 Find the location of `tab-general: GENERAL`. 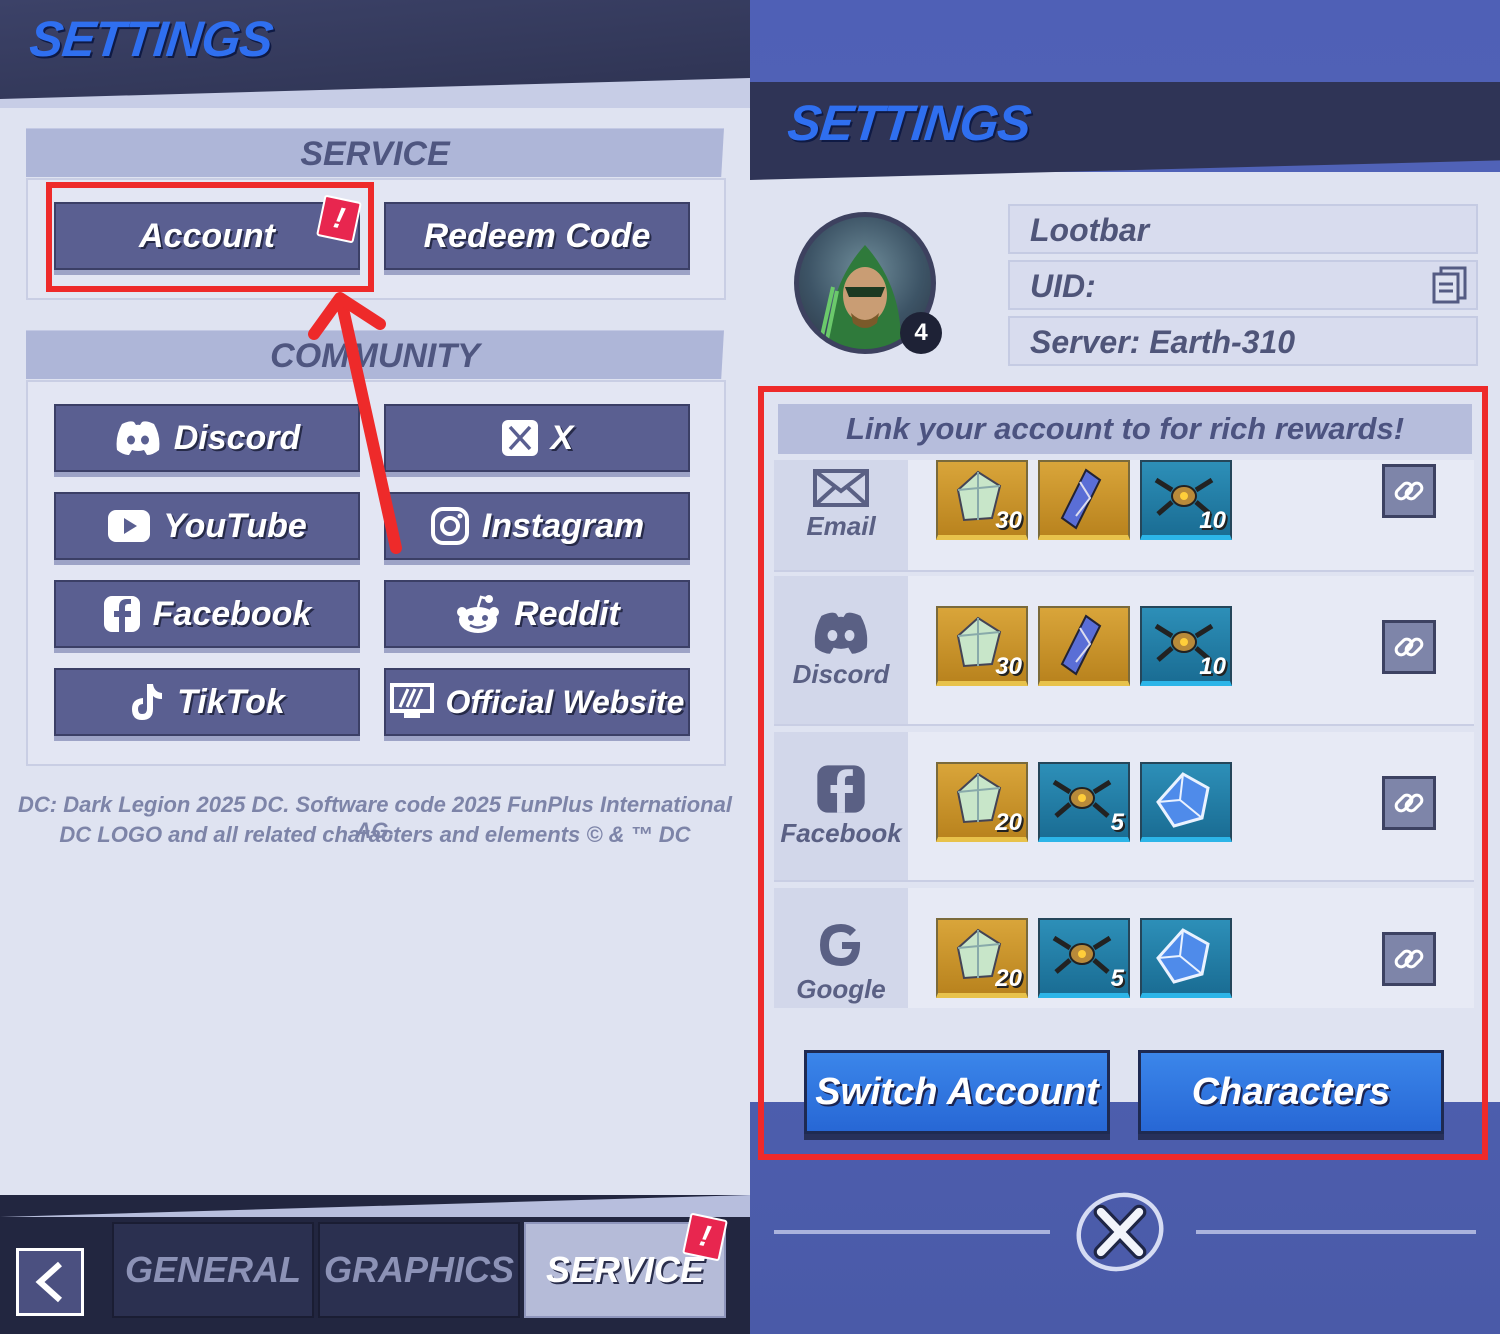

tab-general: GENERAL is located at coordinates (213, 1270).